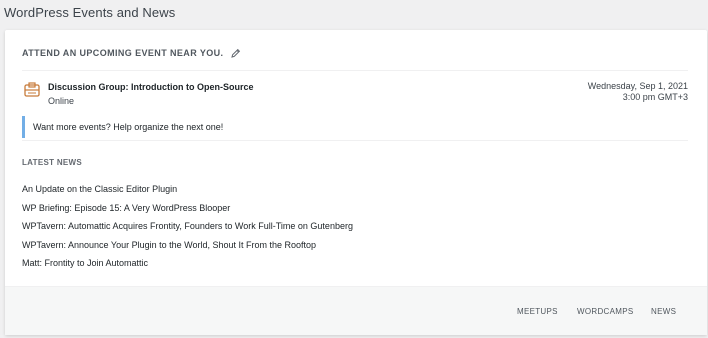 Image resolution: width=708 pixels, height=338 pixels. What do you see at coordinates (537, 311) in the screenshot?
I see `meetups-link: MEETUPS` at bounding box center [537, 311].